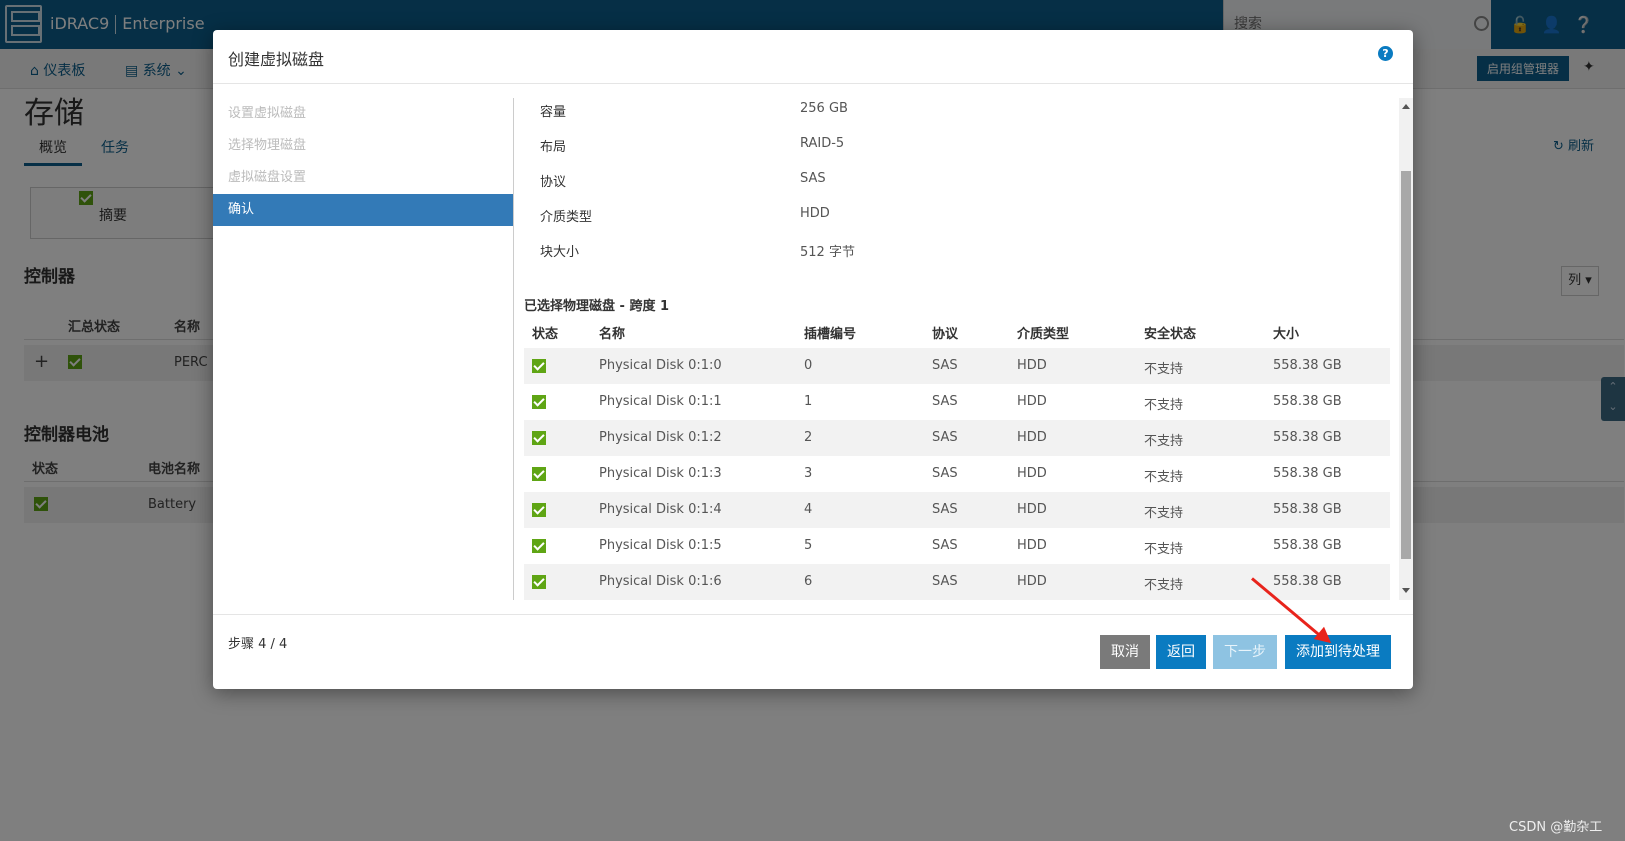  Describe the element at coordinates (566, 217) in the screenshot. I see `media-type-label: 介质类型` at that location.